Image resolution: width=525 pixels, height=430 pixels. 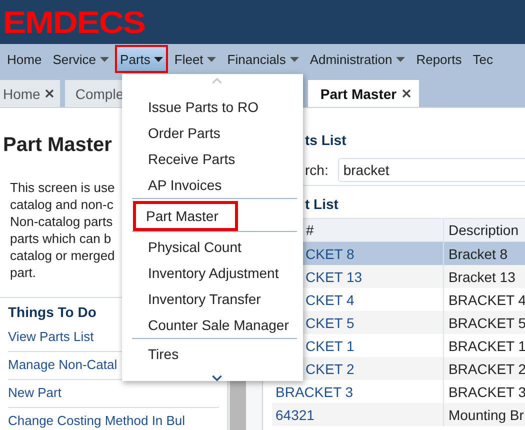 What do you see at coordinates (62, 187) in the screenshot?
I see `description-text: This screen is use` at bounding box center [62, 187].